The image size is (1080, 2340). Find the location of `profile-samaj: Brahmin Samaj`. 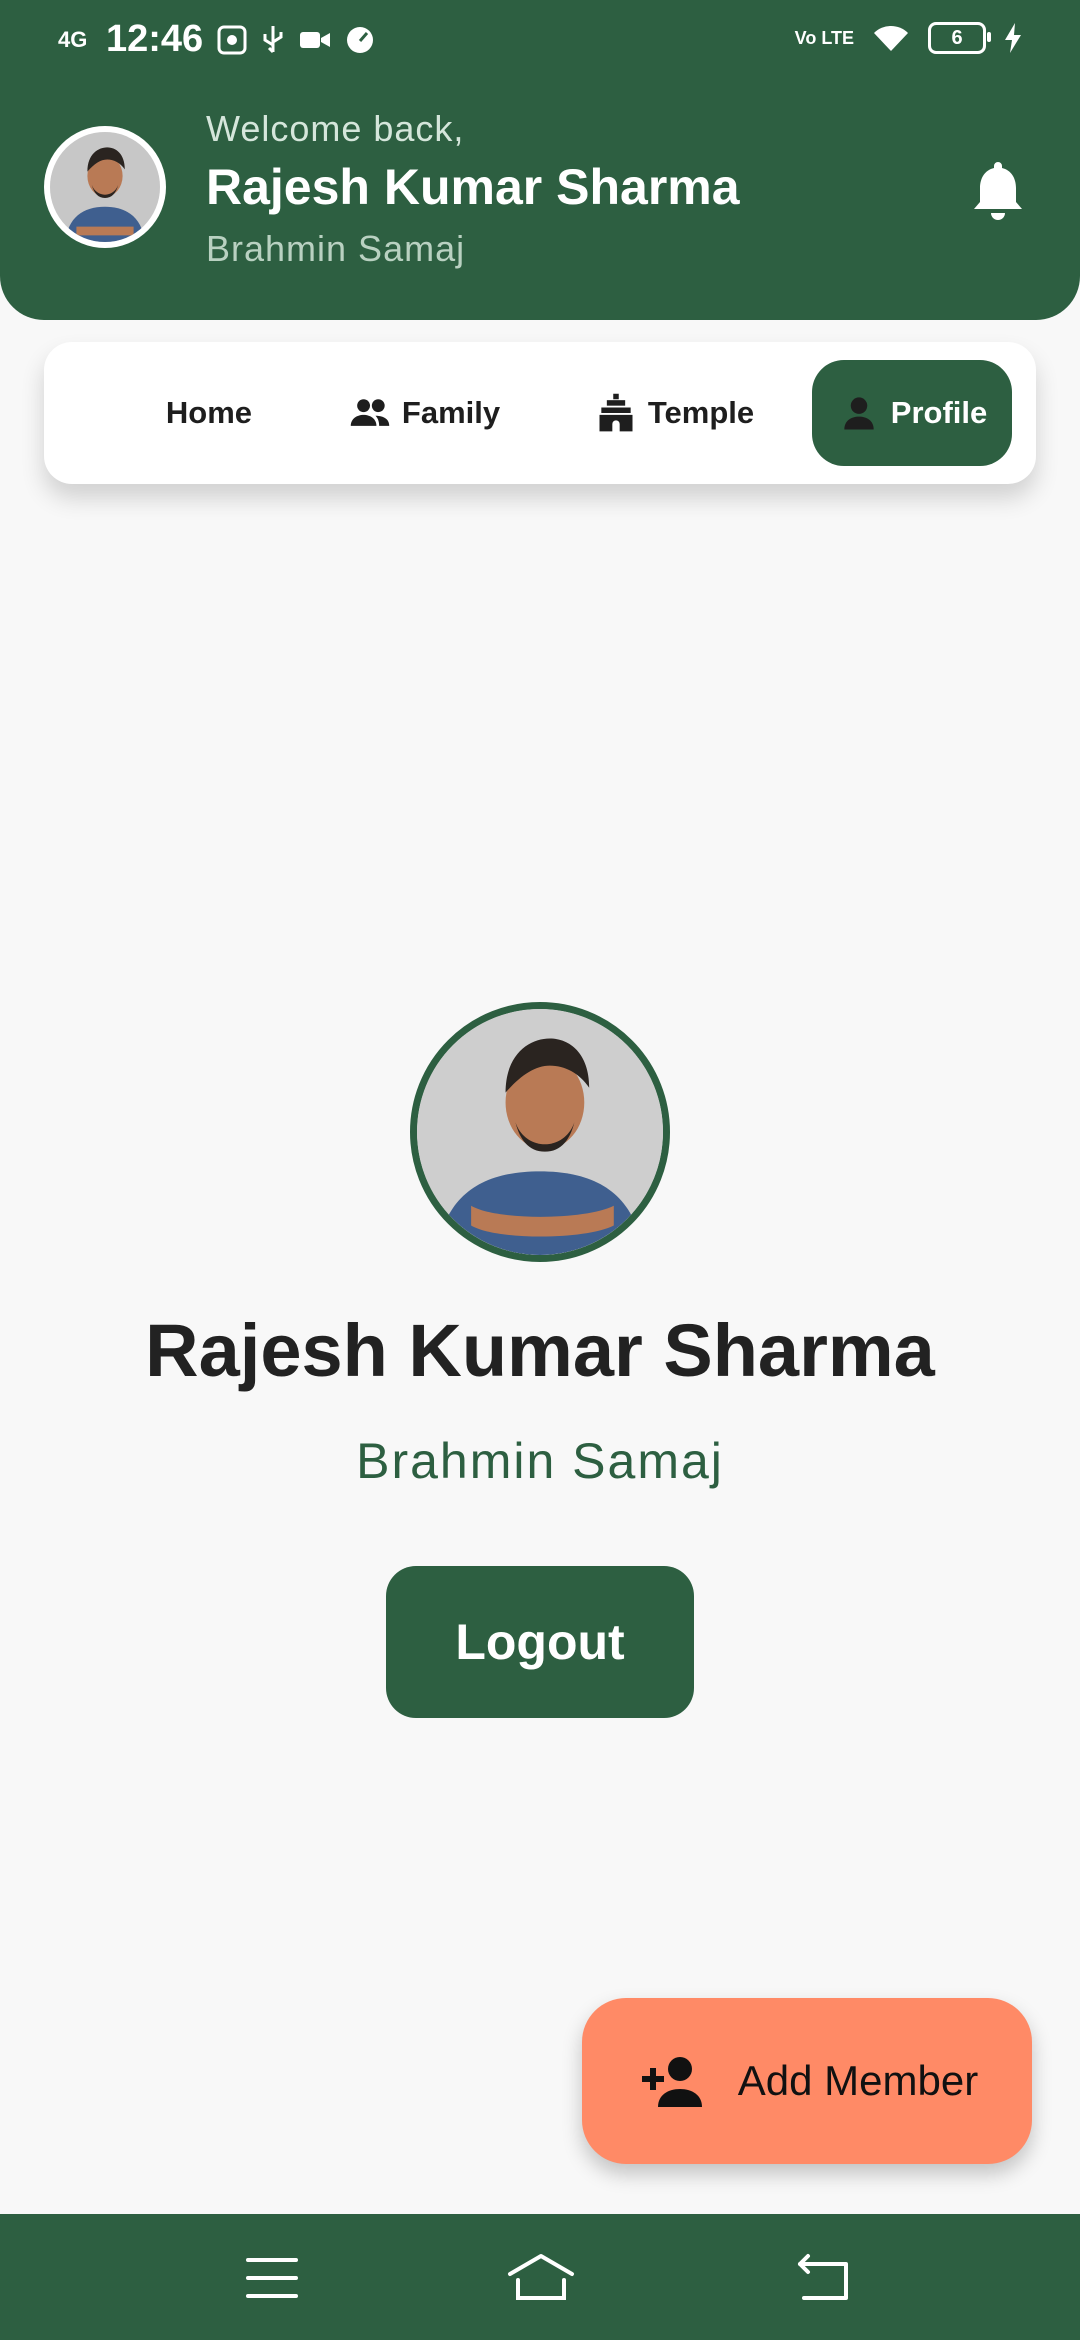

profile-samaj: Brahmin Samaj is located at coordinates (540, 1461).